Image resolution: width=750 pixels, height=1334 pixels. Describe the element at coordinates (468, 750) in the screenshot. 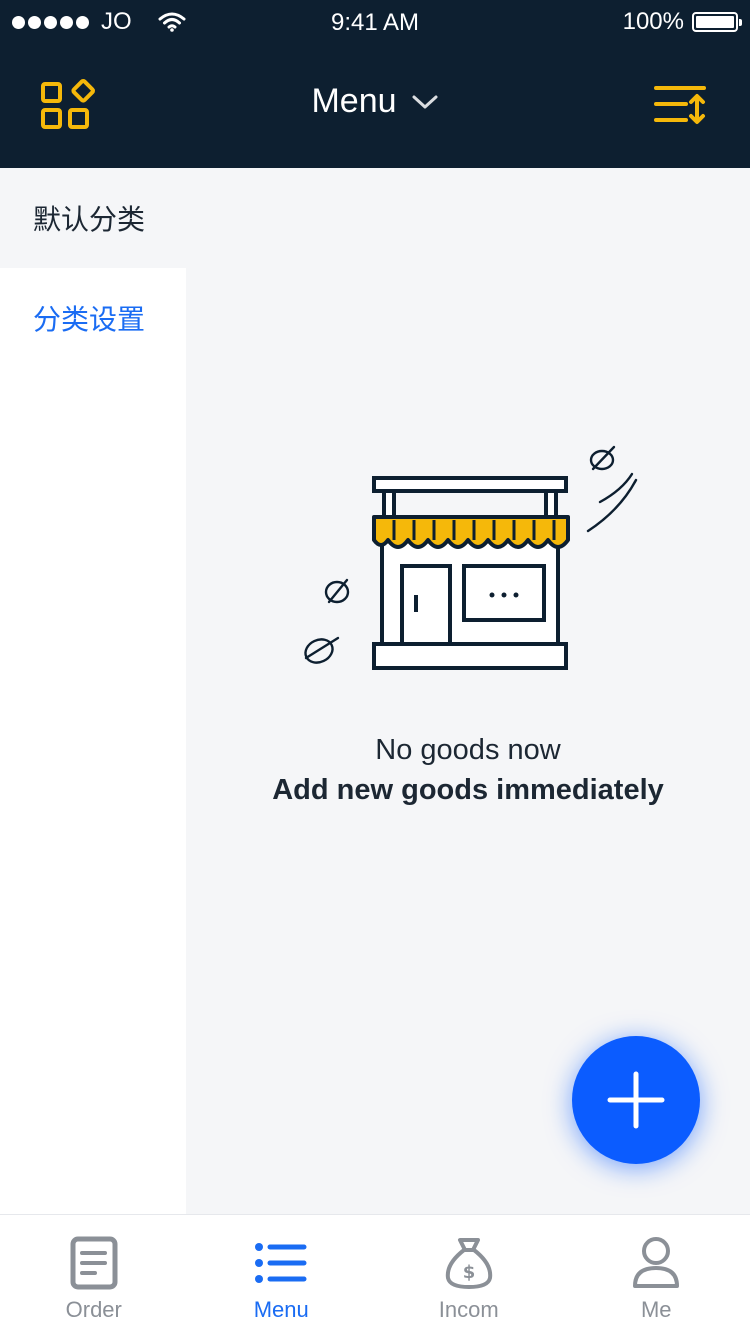

I see `empty-message: No goods now` at that location.